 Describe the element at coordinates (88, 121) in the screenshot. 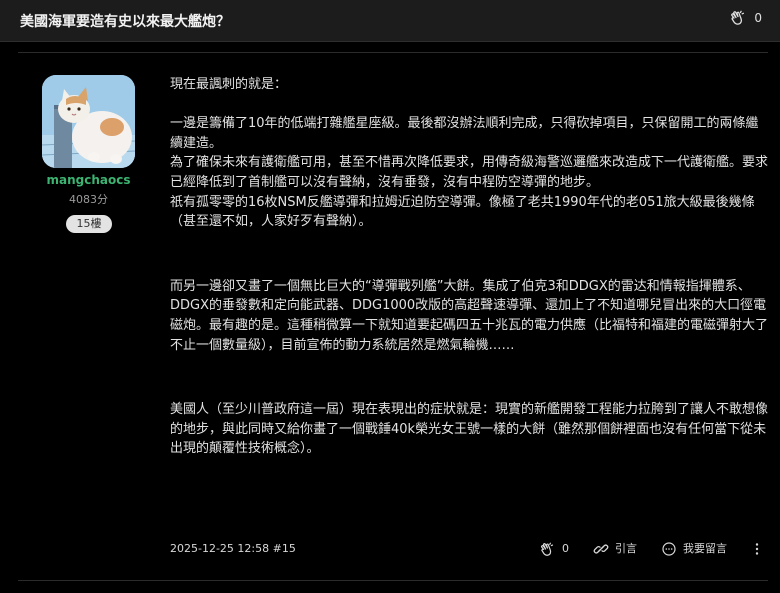

I see `avatar` at that location.